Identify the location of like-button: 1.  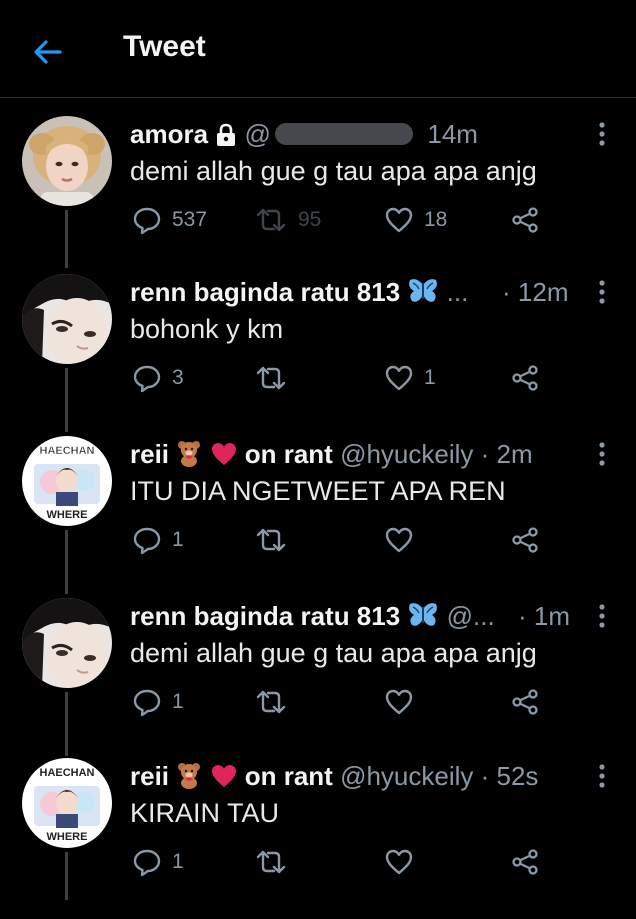
(410, 378).